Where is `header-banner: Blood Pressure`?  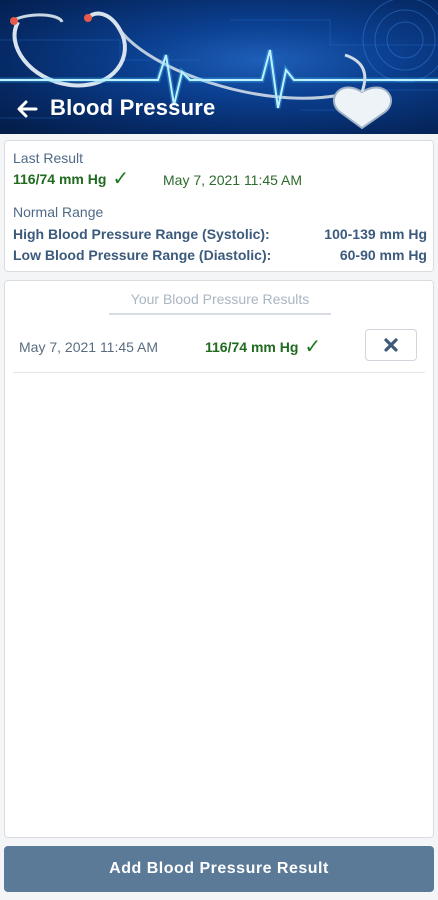
header-banner: Blood Pressure is located at coordinates (219, 67).